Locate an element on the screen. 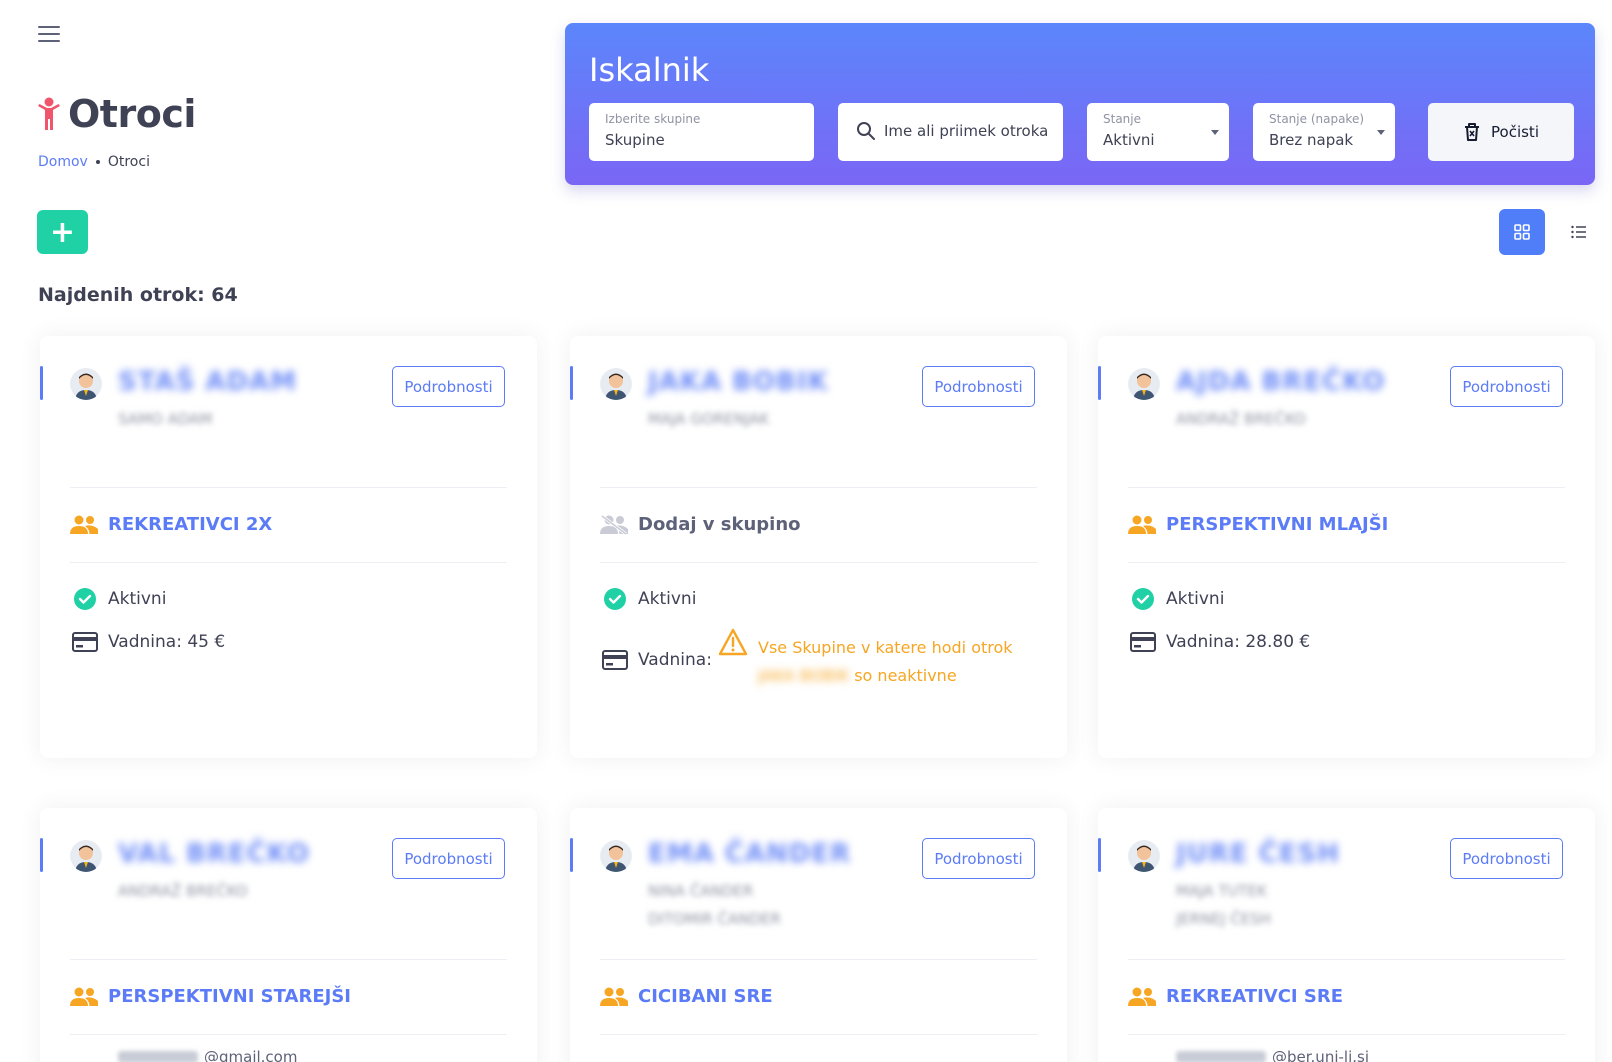 This screenshot has height=1062, width=1612. fee-row: Vadnina: 28.80 € is located at coordinates (1220, 642).